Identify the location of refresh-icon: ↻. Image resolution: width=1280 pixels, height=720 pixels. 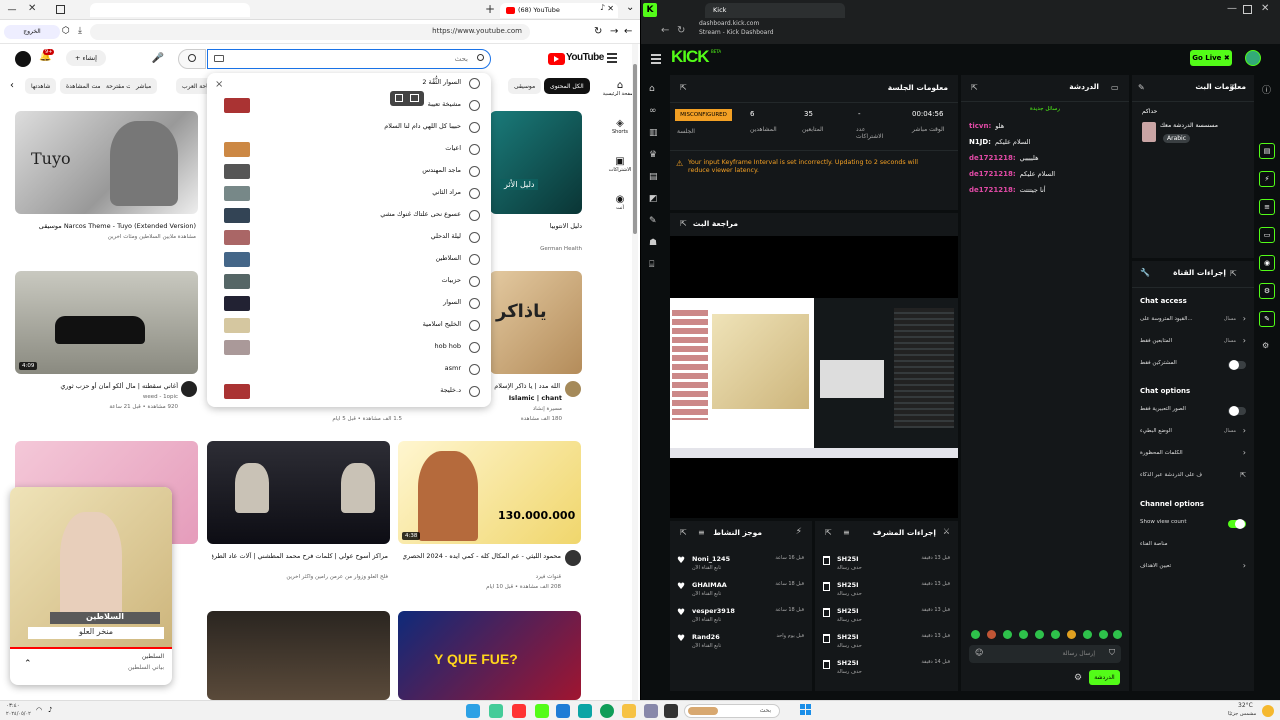
(598, 31).